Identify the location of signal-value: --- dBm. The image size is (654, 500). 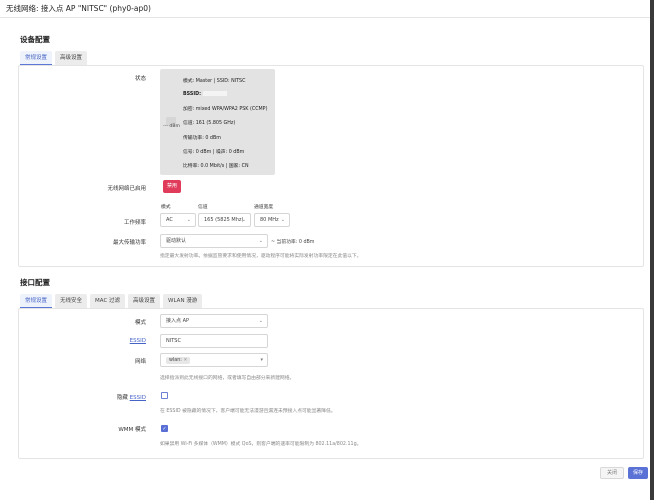
(171, 126).